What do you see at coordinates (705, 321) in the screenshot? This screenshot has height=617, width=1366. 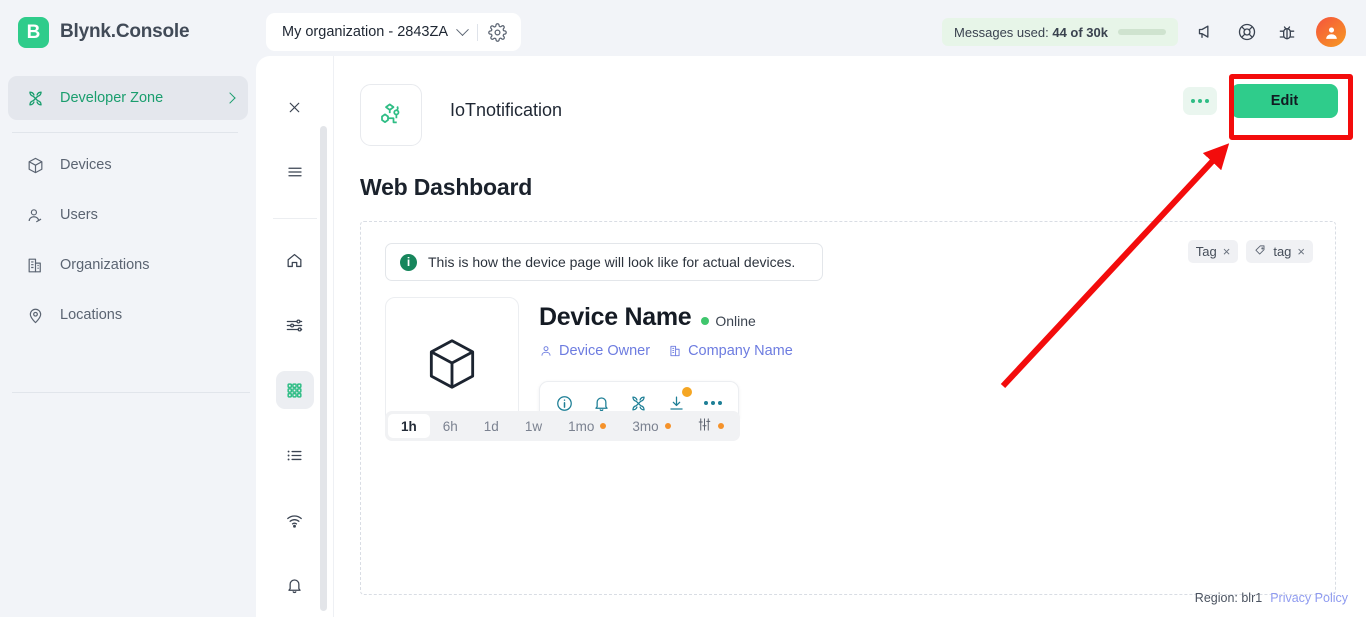 I see `status-dot` at bounding box center [705, 321].